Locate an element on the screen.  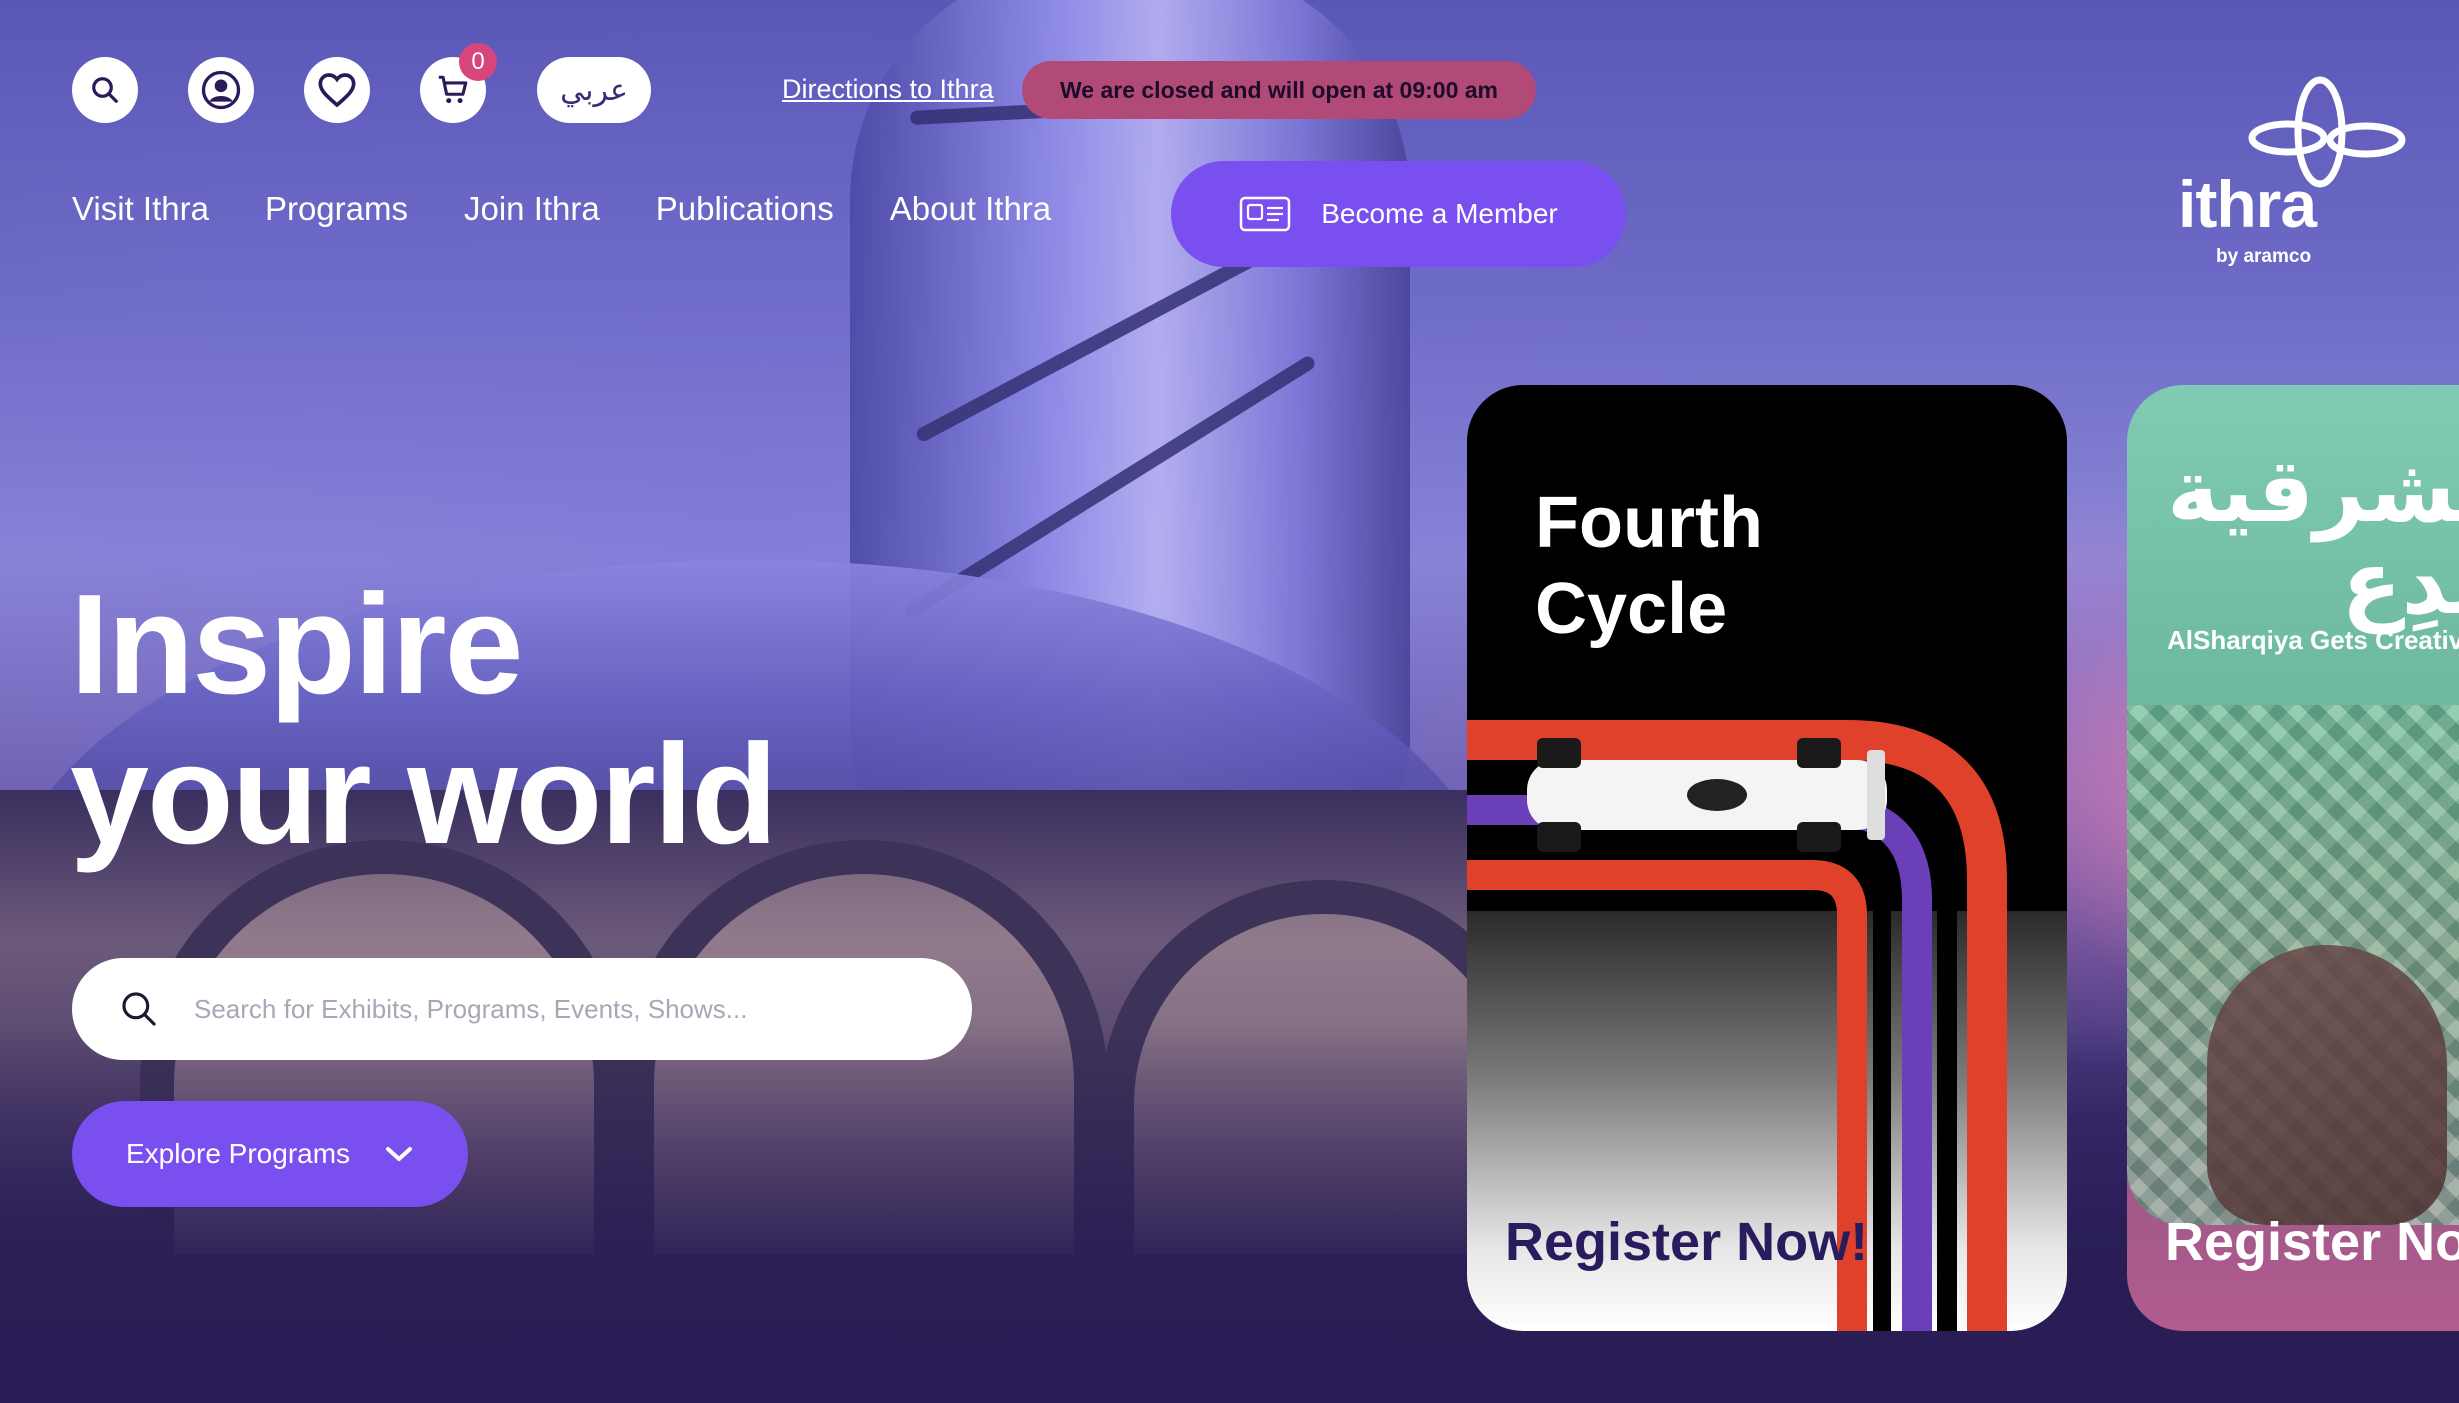
user-icon is located at coordinates (221, 90).